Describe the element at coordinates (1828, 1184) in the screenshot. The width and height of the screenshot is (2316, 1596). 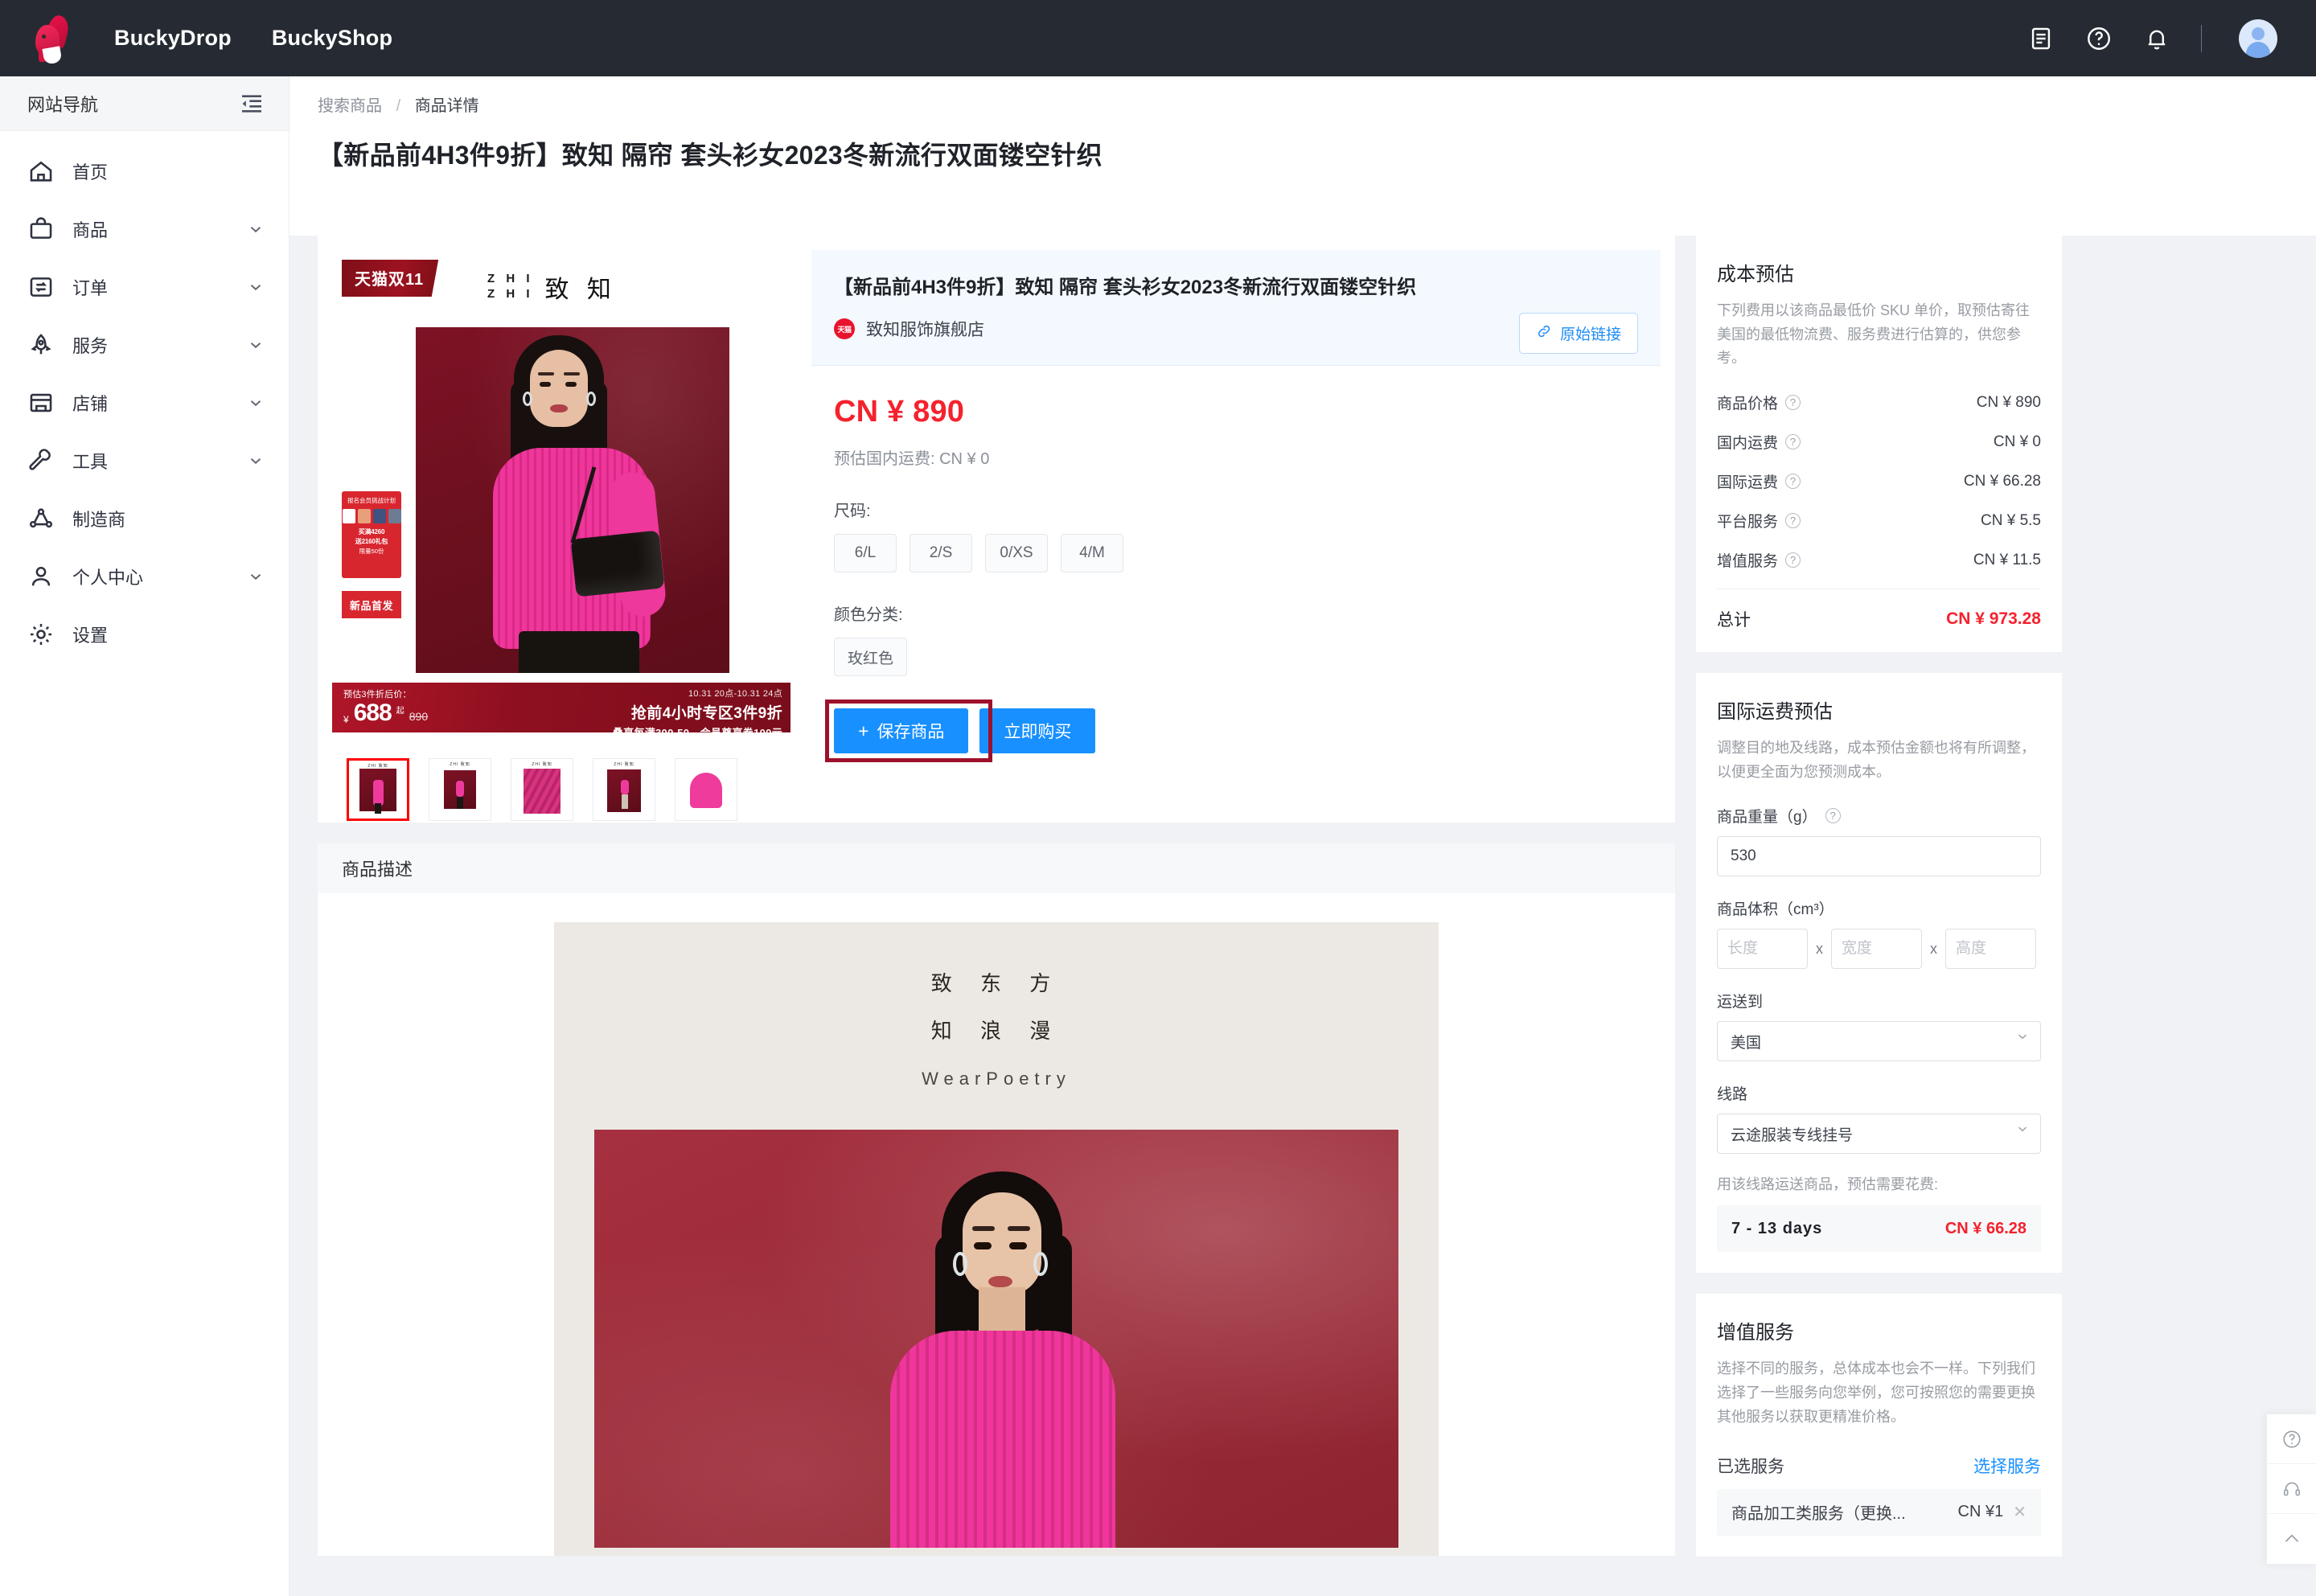
I see `estimate-note: 用该线路运送商品，预估需要花费:` at that location.